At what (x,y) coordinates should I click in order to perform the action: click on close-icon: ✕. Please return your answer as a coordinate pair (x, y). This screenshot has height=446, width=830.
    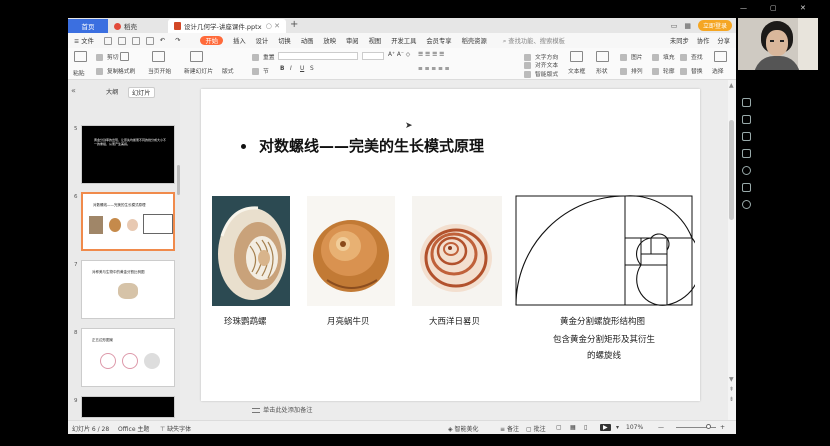
    Looking at the image, I should click on (803, 8).